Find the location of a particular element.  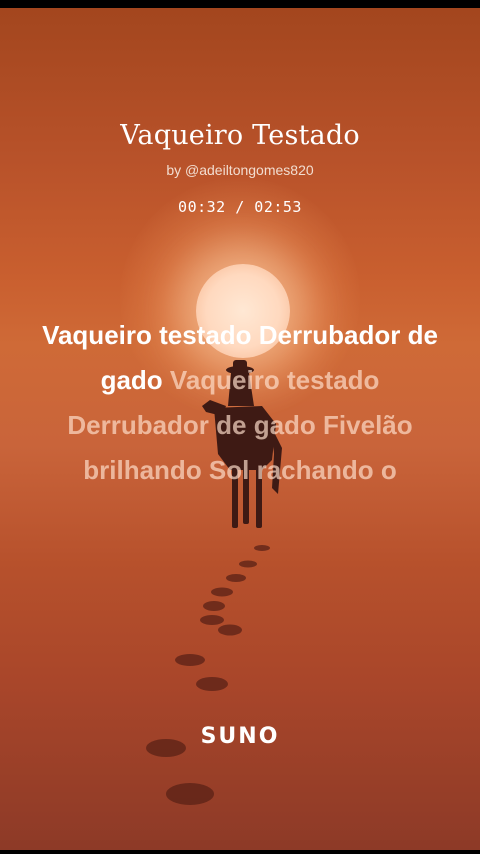

top-letterbox is located at coordinates (240, 4).